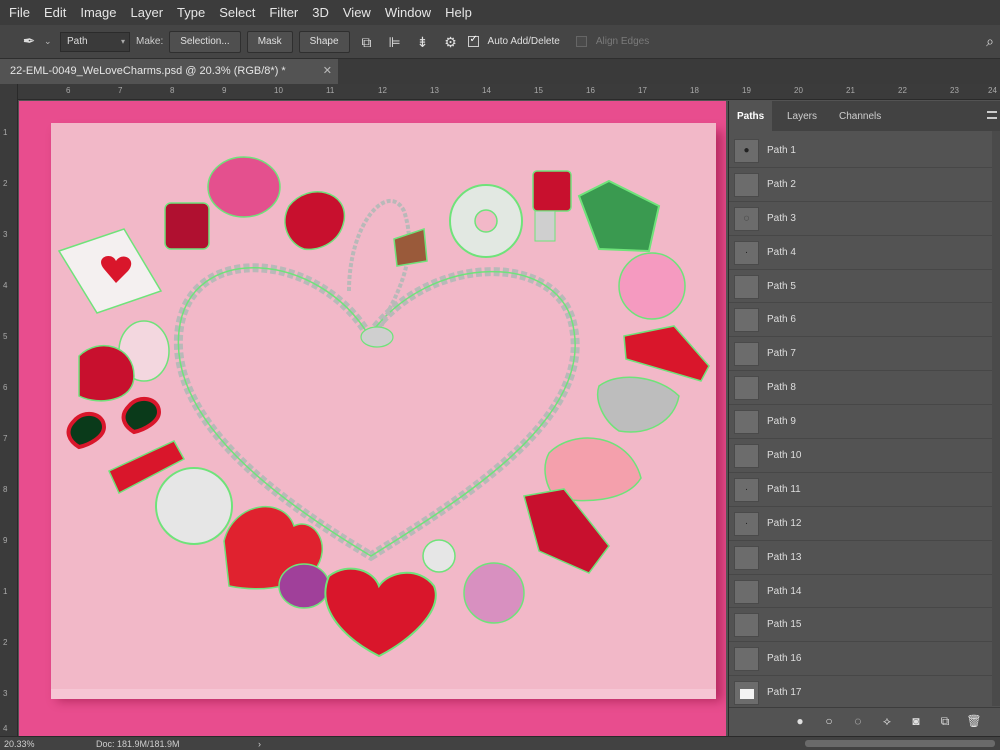 The width and height of the screenshot is (1000, 750). Describe the element at coordinates (269, 41) in the screenshot. I see `make-mask-button: Mask` at that location.